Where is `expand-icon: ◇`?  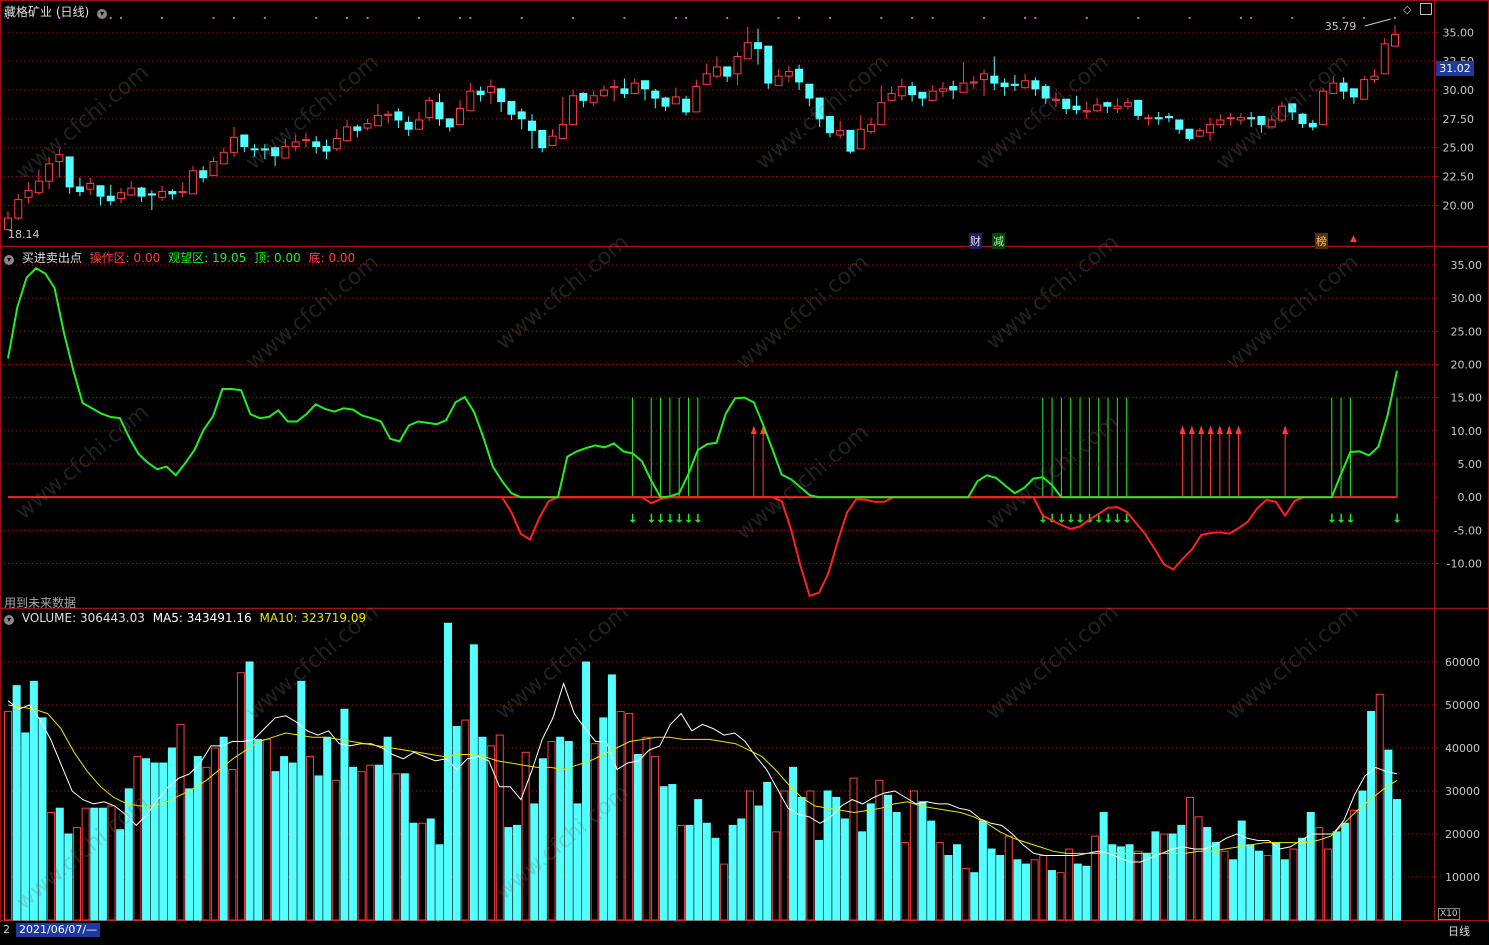
expand-icon: ◇ is located at coordinates (1407, 9).